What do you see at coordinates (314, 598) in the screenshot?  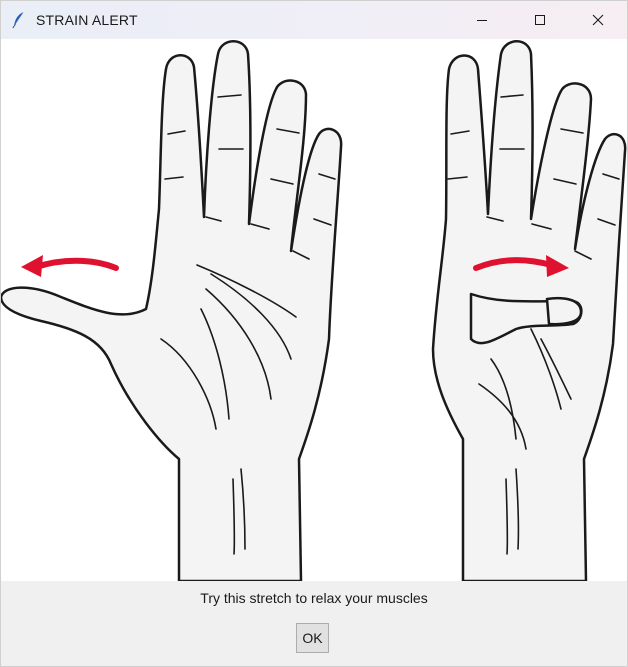 I see `stretch-message: Try this stretch to relax your muscles` at bounding box center [314, 598].